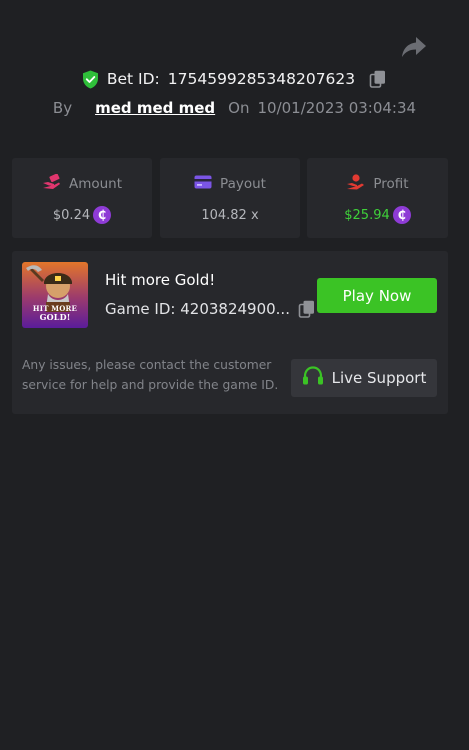 The image size is (469, 750). I want to click on profit-value: $25.94, so click(367, 215).